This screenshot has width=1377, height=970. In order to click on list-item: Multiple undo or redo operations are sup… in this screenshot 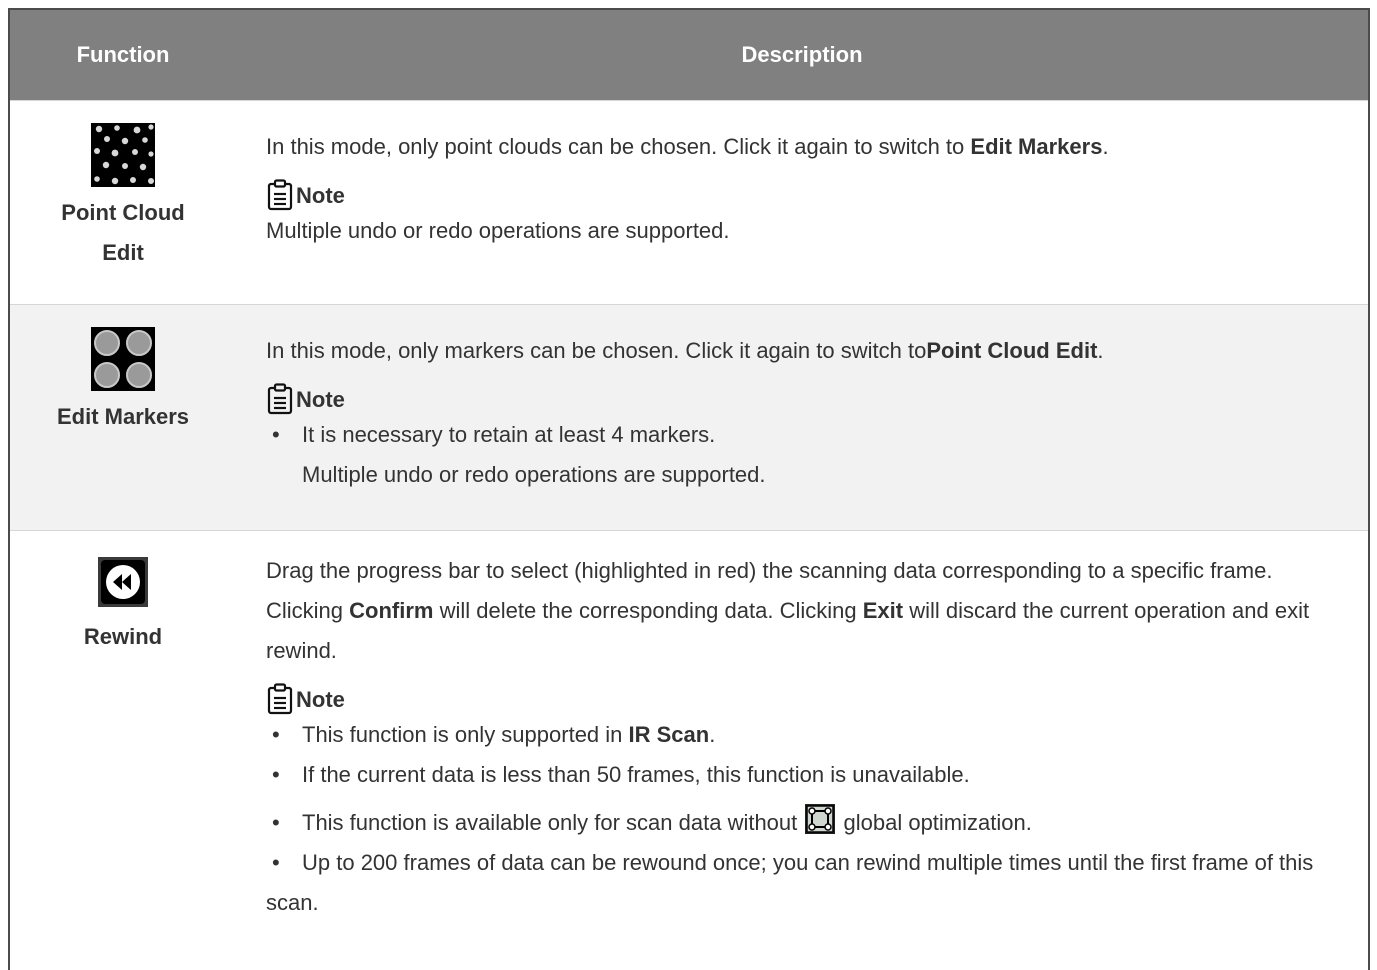, I will do `click(534, 474)`.